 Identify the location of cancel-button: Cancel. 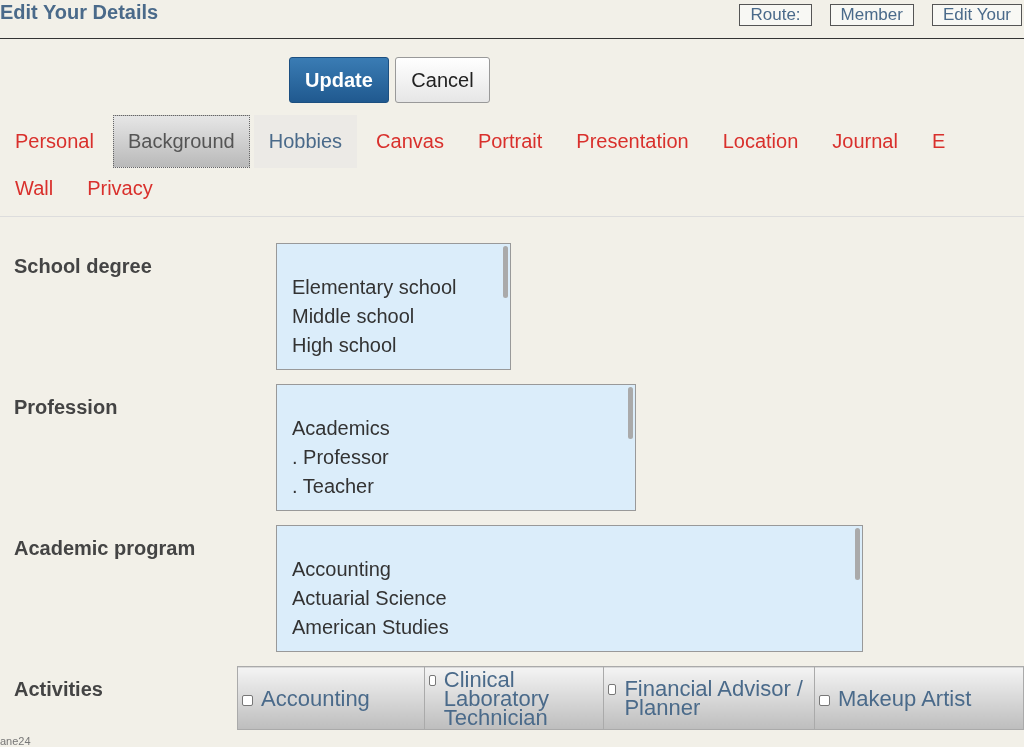
(442, 80).